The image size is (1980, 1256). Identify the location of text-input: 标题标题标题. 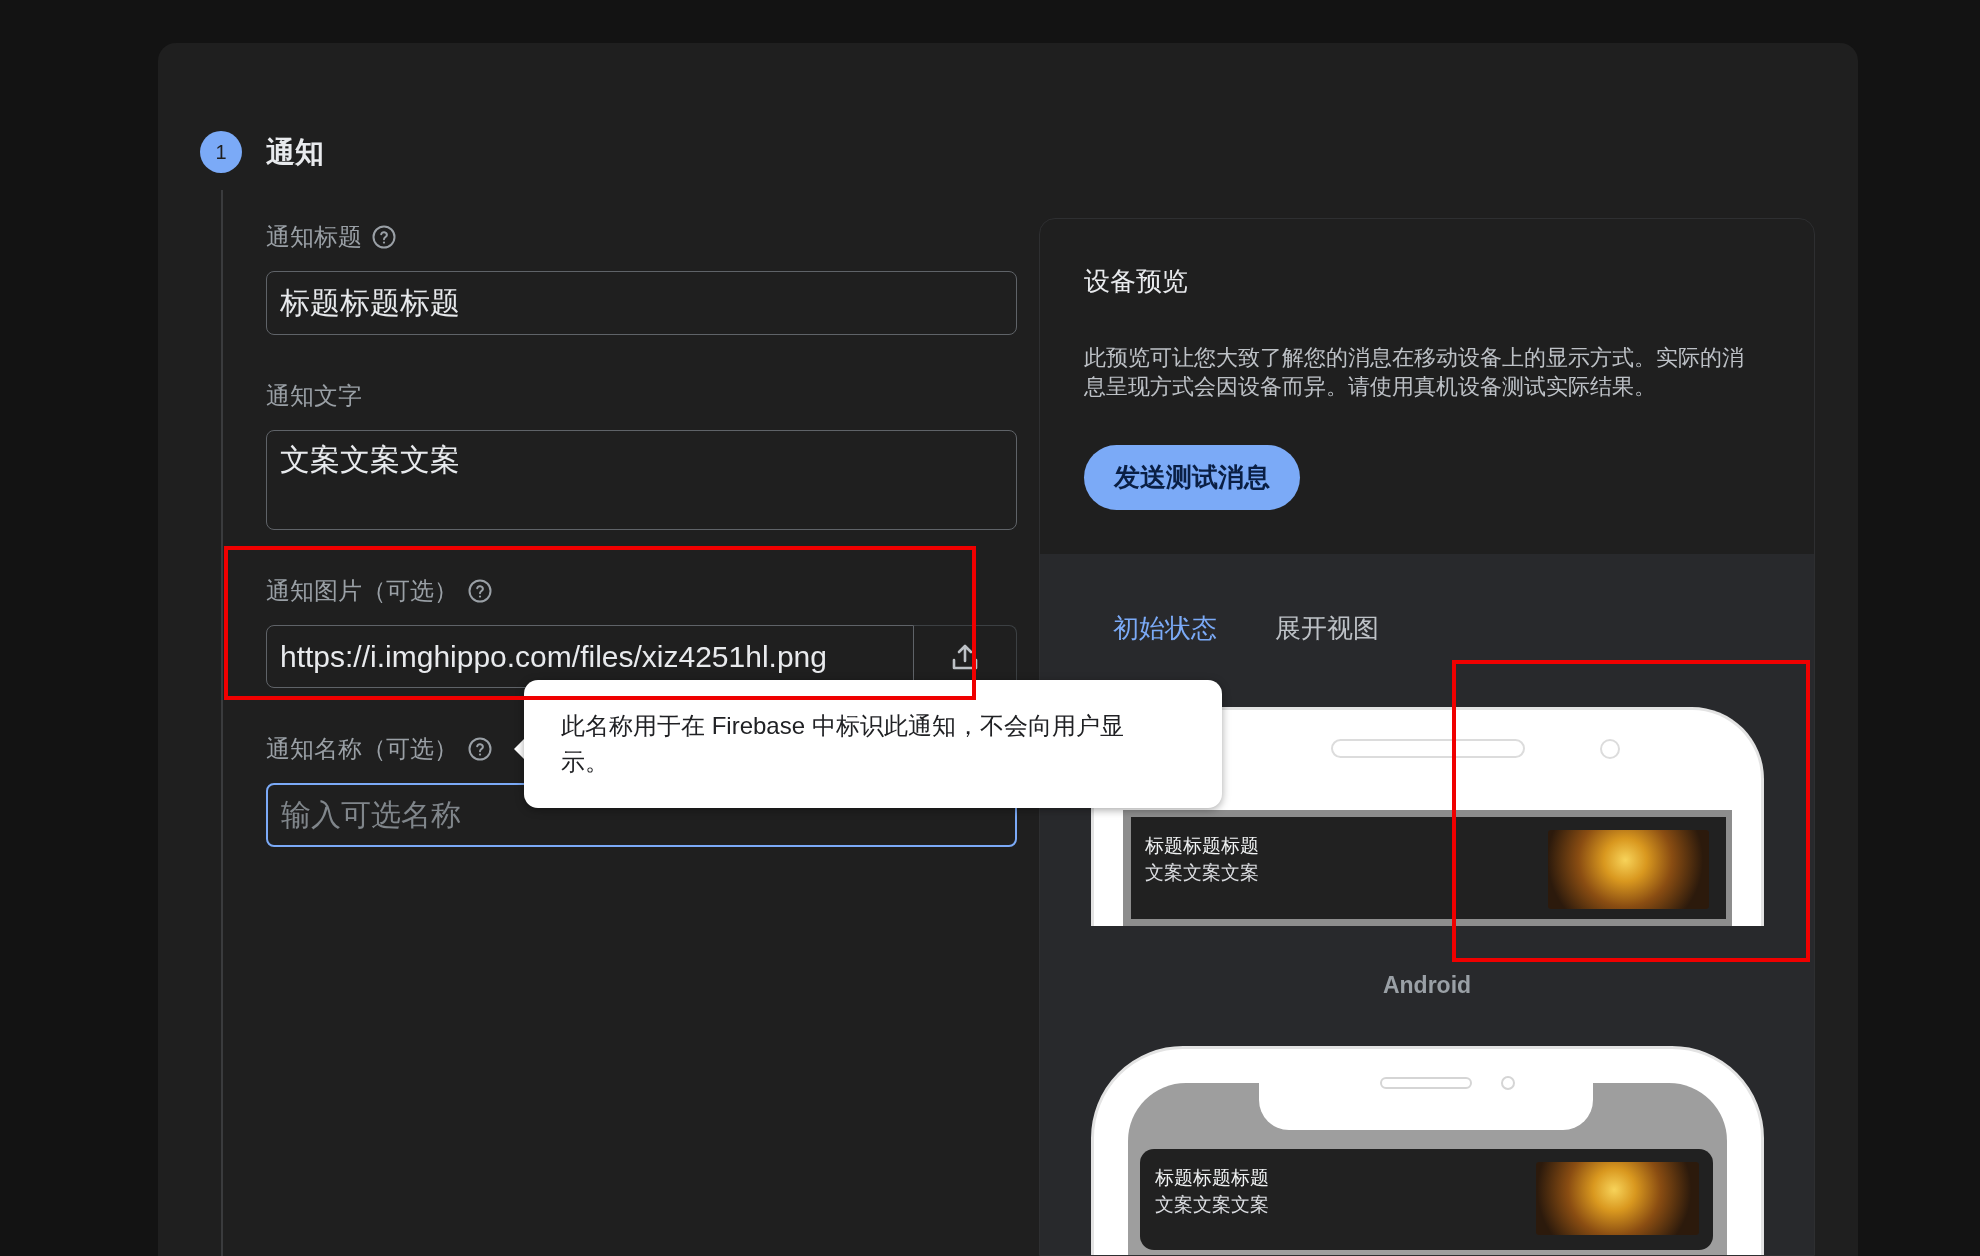
(641, 303).